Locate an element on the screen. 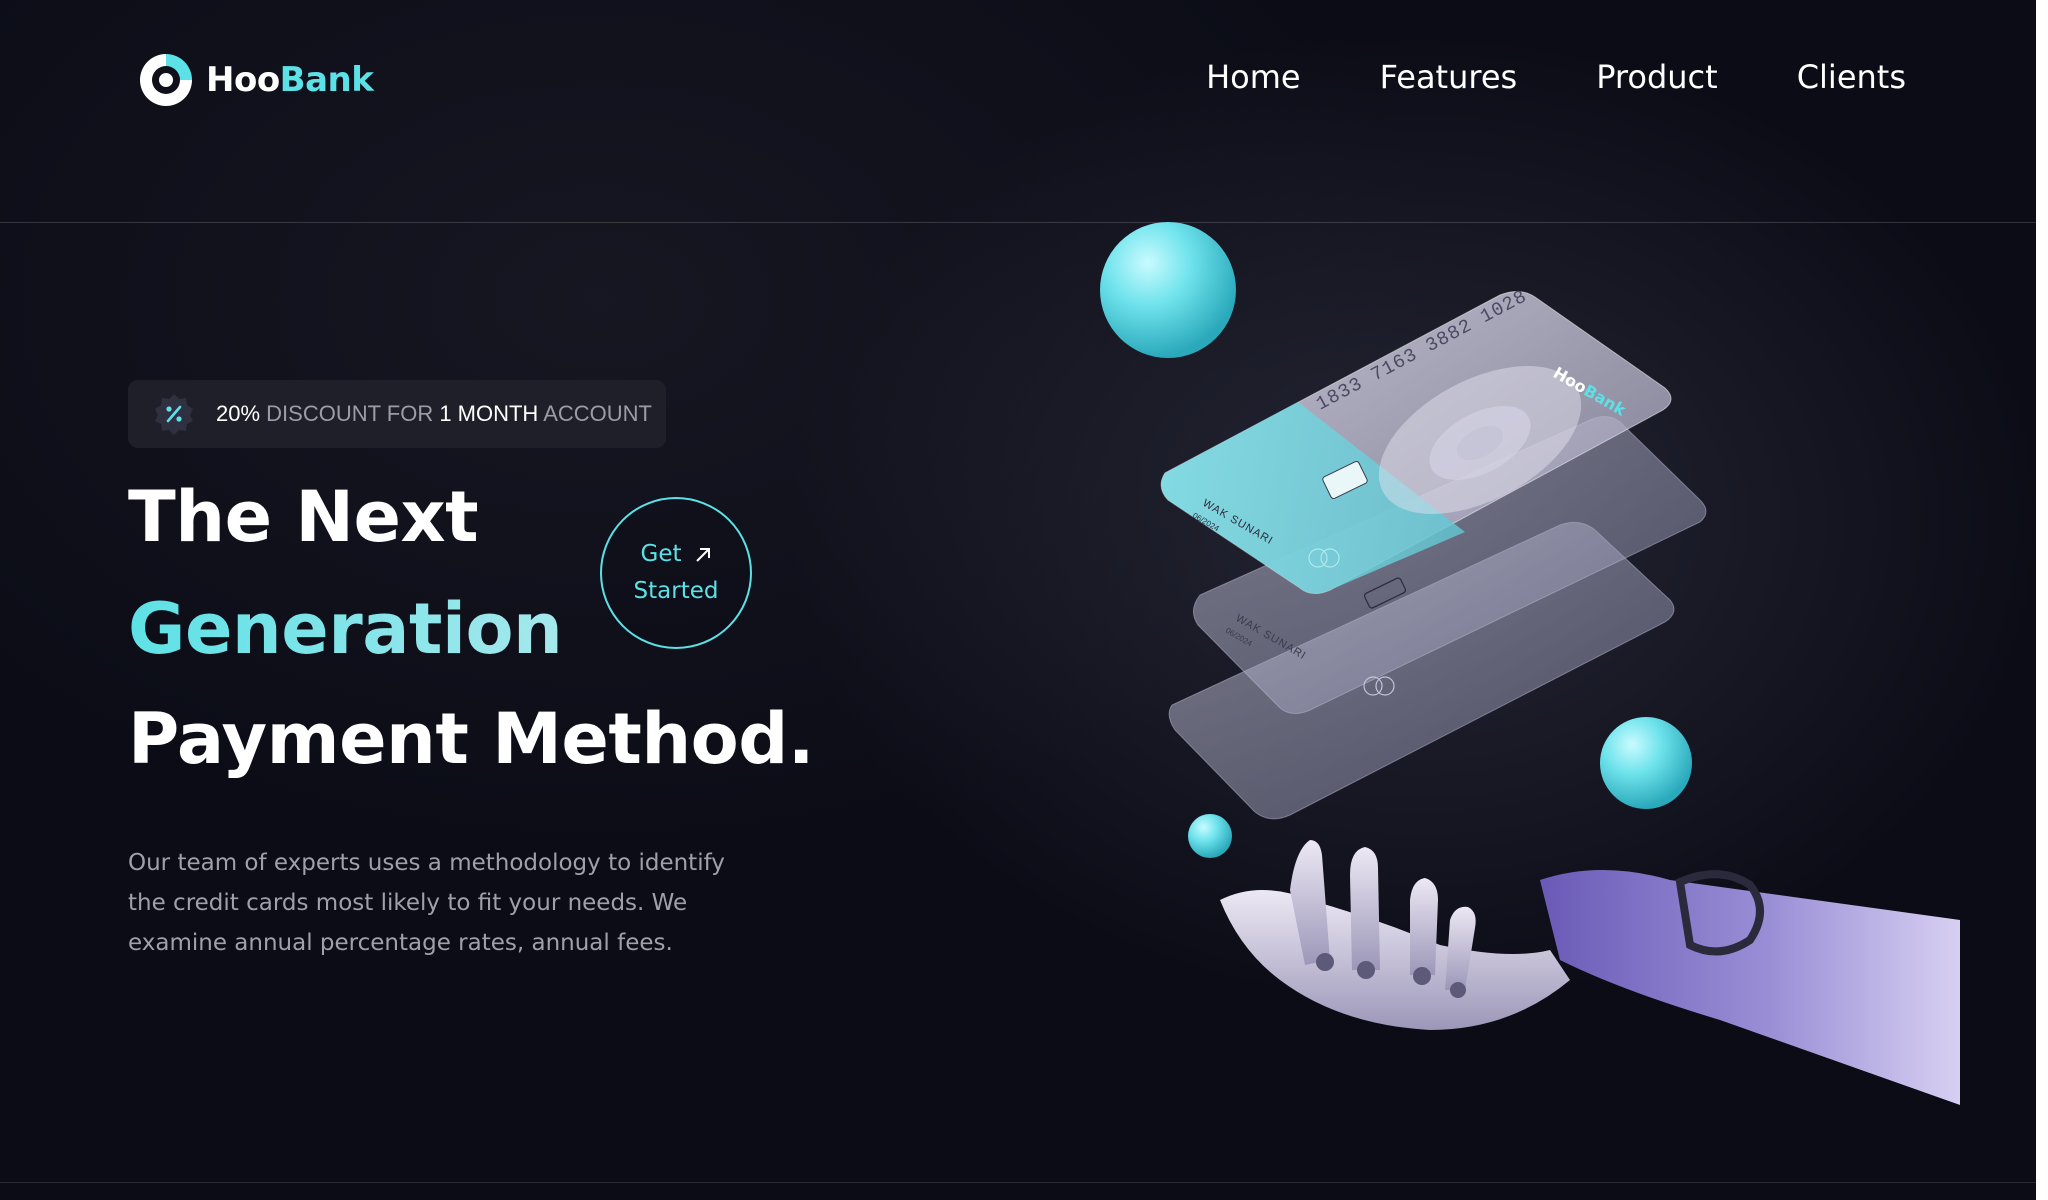 Image resolution: width=2048 pixels, height=1200 pixels. get-started-button: Get Started is located at coordinates (676, 573).